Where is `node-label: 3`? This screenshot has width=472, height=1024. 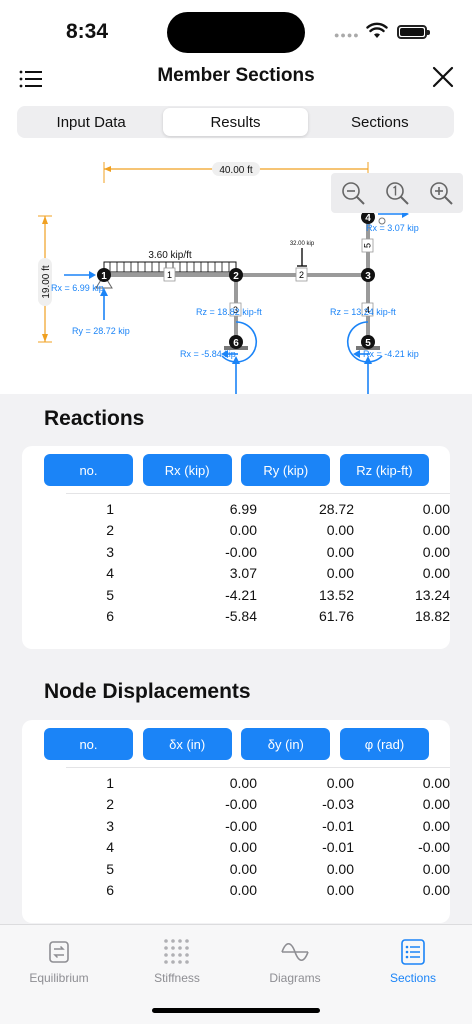 node-label: 3 is located at coordinates (368, 276).